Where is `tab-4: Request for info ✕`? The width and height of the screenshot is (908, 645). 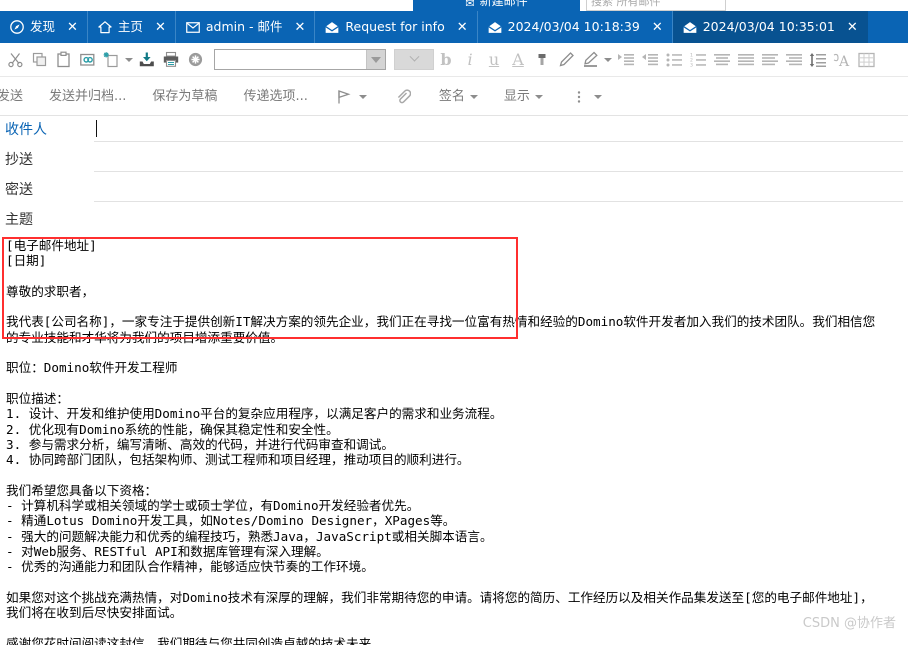
tab-4: Request for info ✕ is located at coordinates (396, 27).